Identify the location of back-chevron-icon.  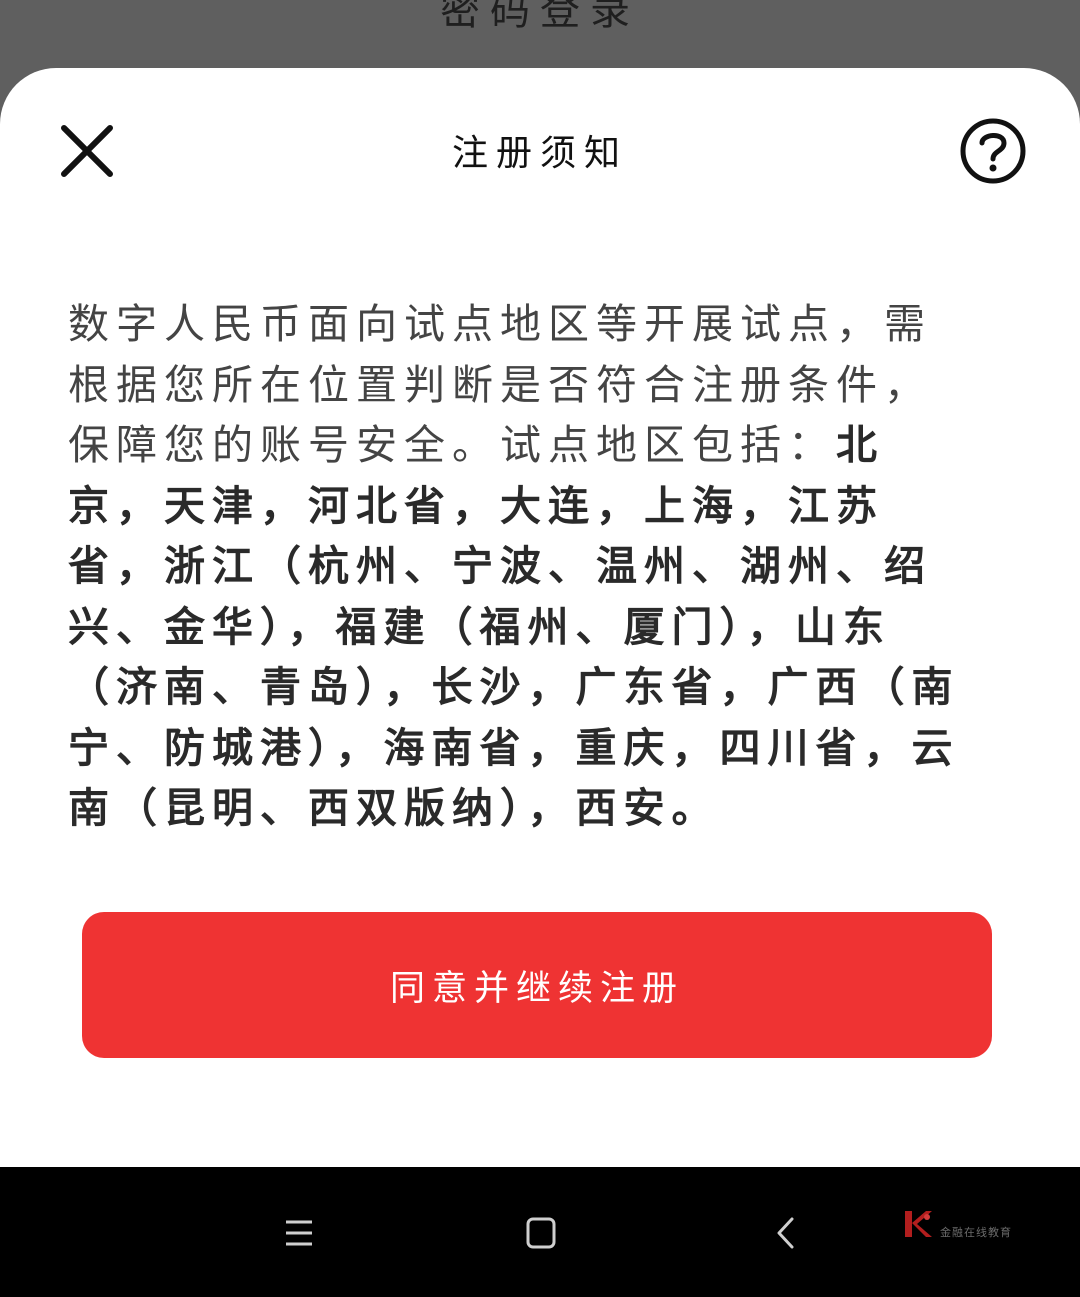
(785, 1233).